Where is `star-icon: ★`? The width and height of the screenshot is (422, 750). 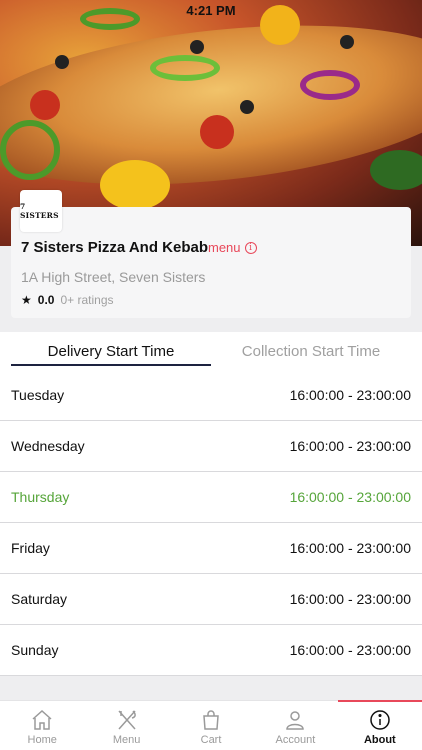 star-icon: ★ is located at coordinates (26, 300).